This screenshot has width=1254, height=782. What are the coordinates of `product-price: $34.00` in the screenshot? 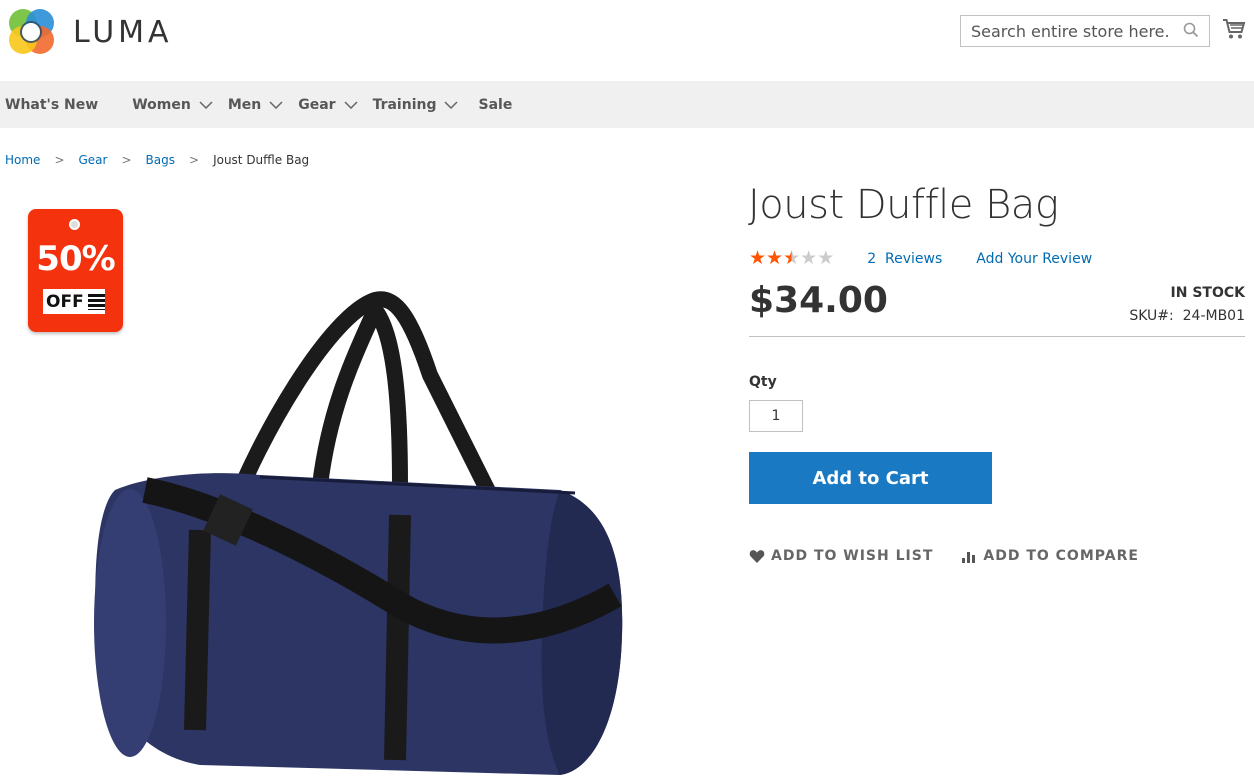 It's located at (818, 300).